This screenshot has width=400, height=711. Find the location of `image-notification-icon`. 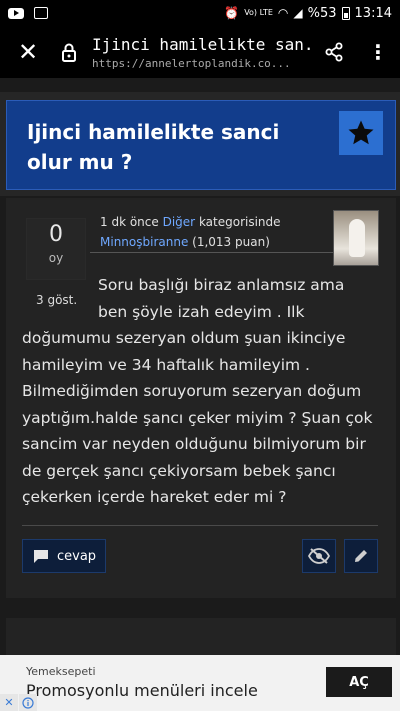

image-notification-icon is located at coordinates (41, 13).